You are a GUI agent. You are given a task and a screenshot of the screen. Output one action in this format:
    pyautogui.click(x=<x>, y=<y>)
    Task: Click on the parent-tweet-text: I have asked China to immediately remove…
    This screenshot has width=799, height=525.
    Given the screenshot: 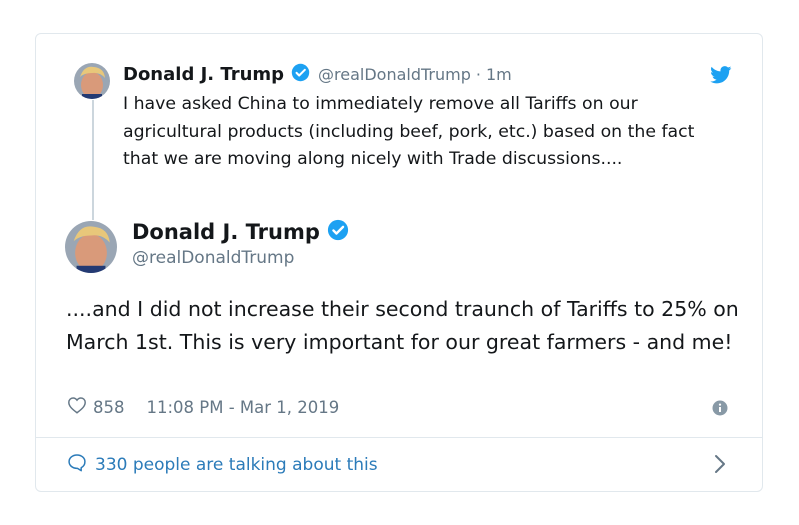 What is the action you would take?
    pyautogui.click(x=409, y=131)
    